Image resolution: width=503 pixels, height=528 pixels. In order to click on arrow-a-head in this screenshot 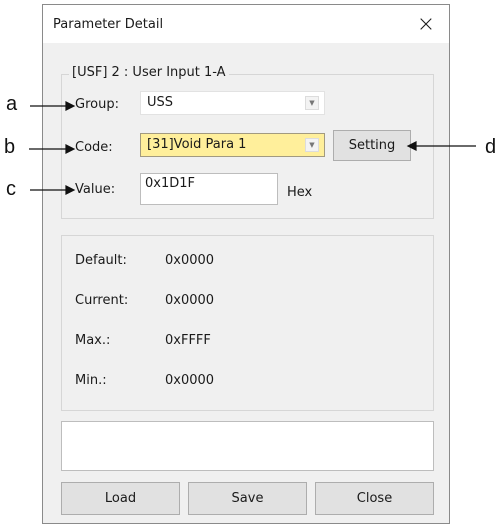, I will do `click(70, 106)`.